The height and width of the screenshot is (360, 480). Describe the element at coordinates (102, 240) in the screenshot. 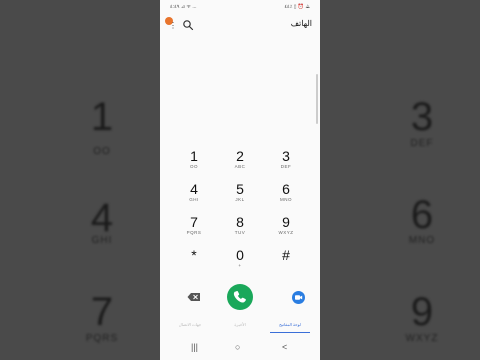

I see `bg-sub: GHI` at that location.